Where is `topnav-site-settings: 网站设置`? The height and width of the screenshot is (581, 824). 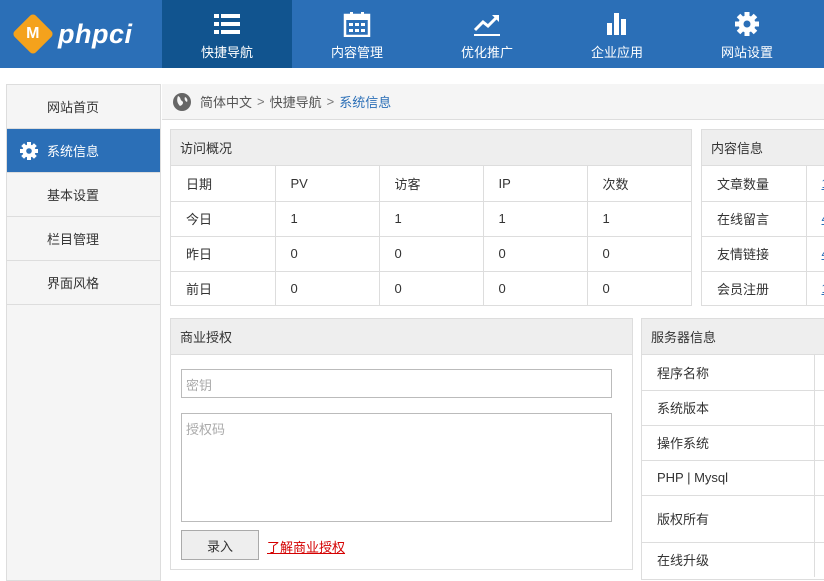
topnav-site-settings: 网站设置 is located at coordinates (747, 34).